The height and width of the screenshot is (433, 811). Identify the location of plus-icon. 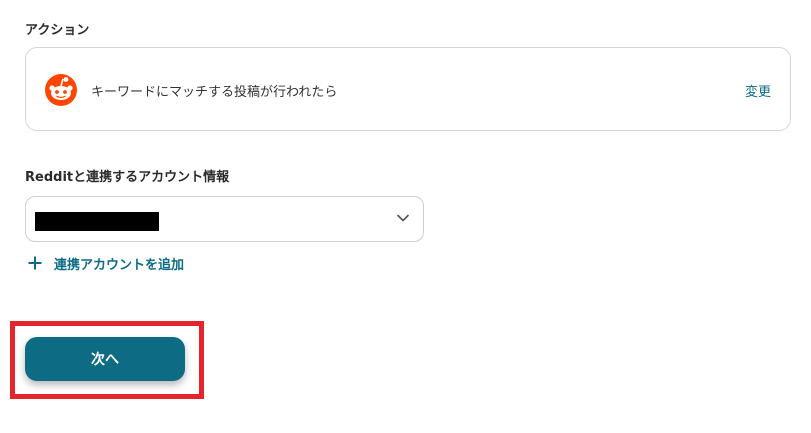
(35, 263).